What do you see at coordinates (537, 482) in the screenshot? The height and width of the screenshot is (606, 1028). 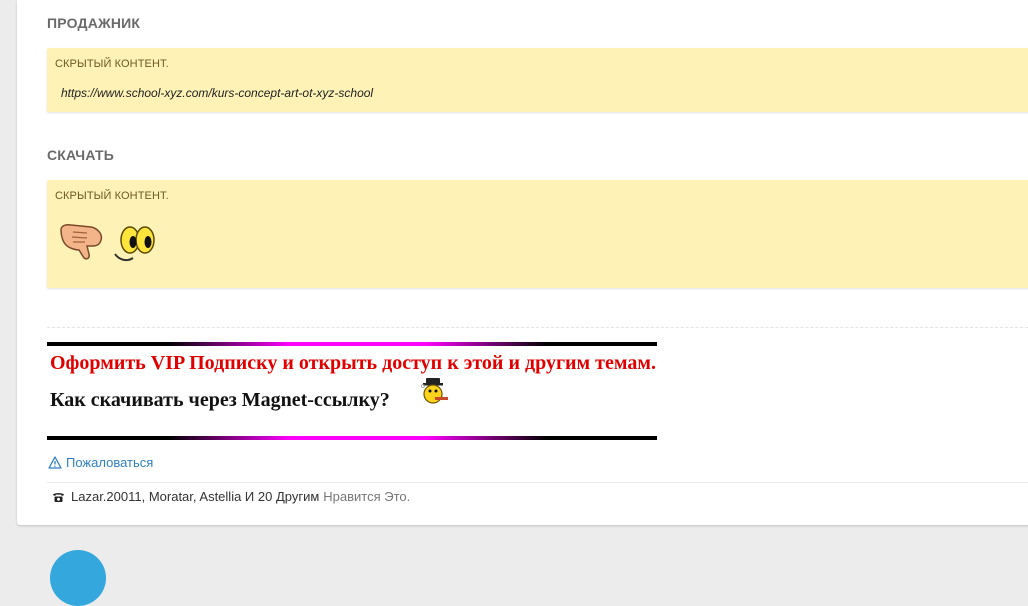 I see `likes-divider` at bounding box center [537, 482].